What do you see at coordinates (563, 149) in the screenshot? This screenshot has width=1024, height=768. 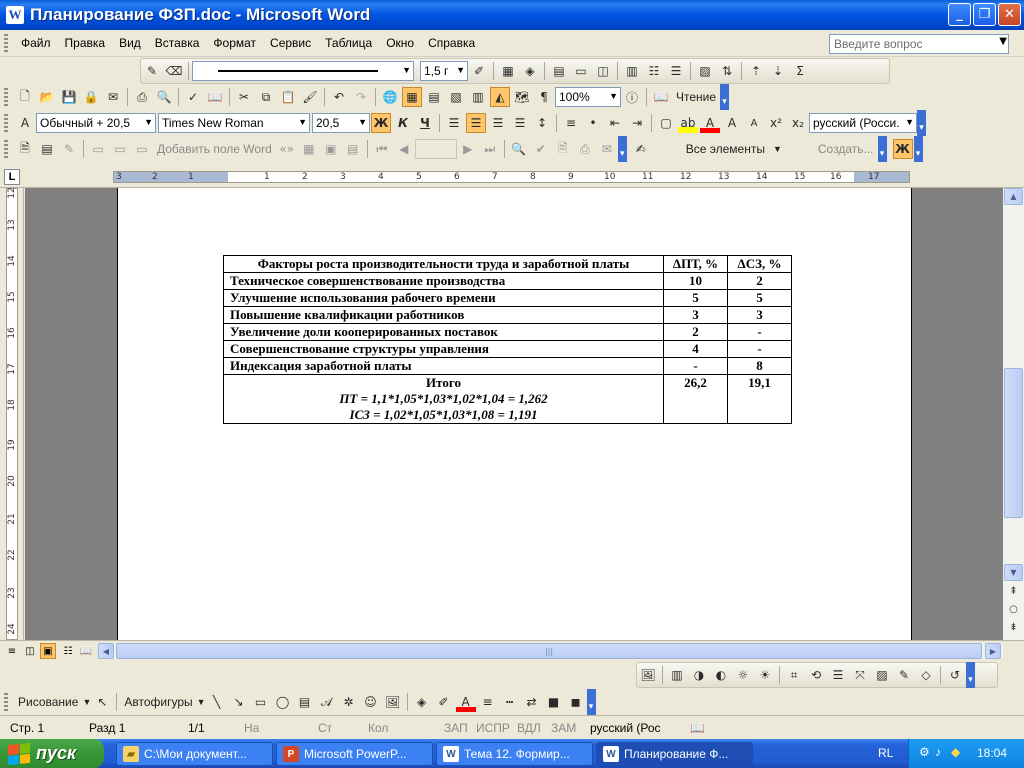 I see `merge-new-document-icon: 🗎` at bounding box center [563, 149].